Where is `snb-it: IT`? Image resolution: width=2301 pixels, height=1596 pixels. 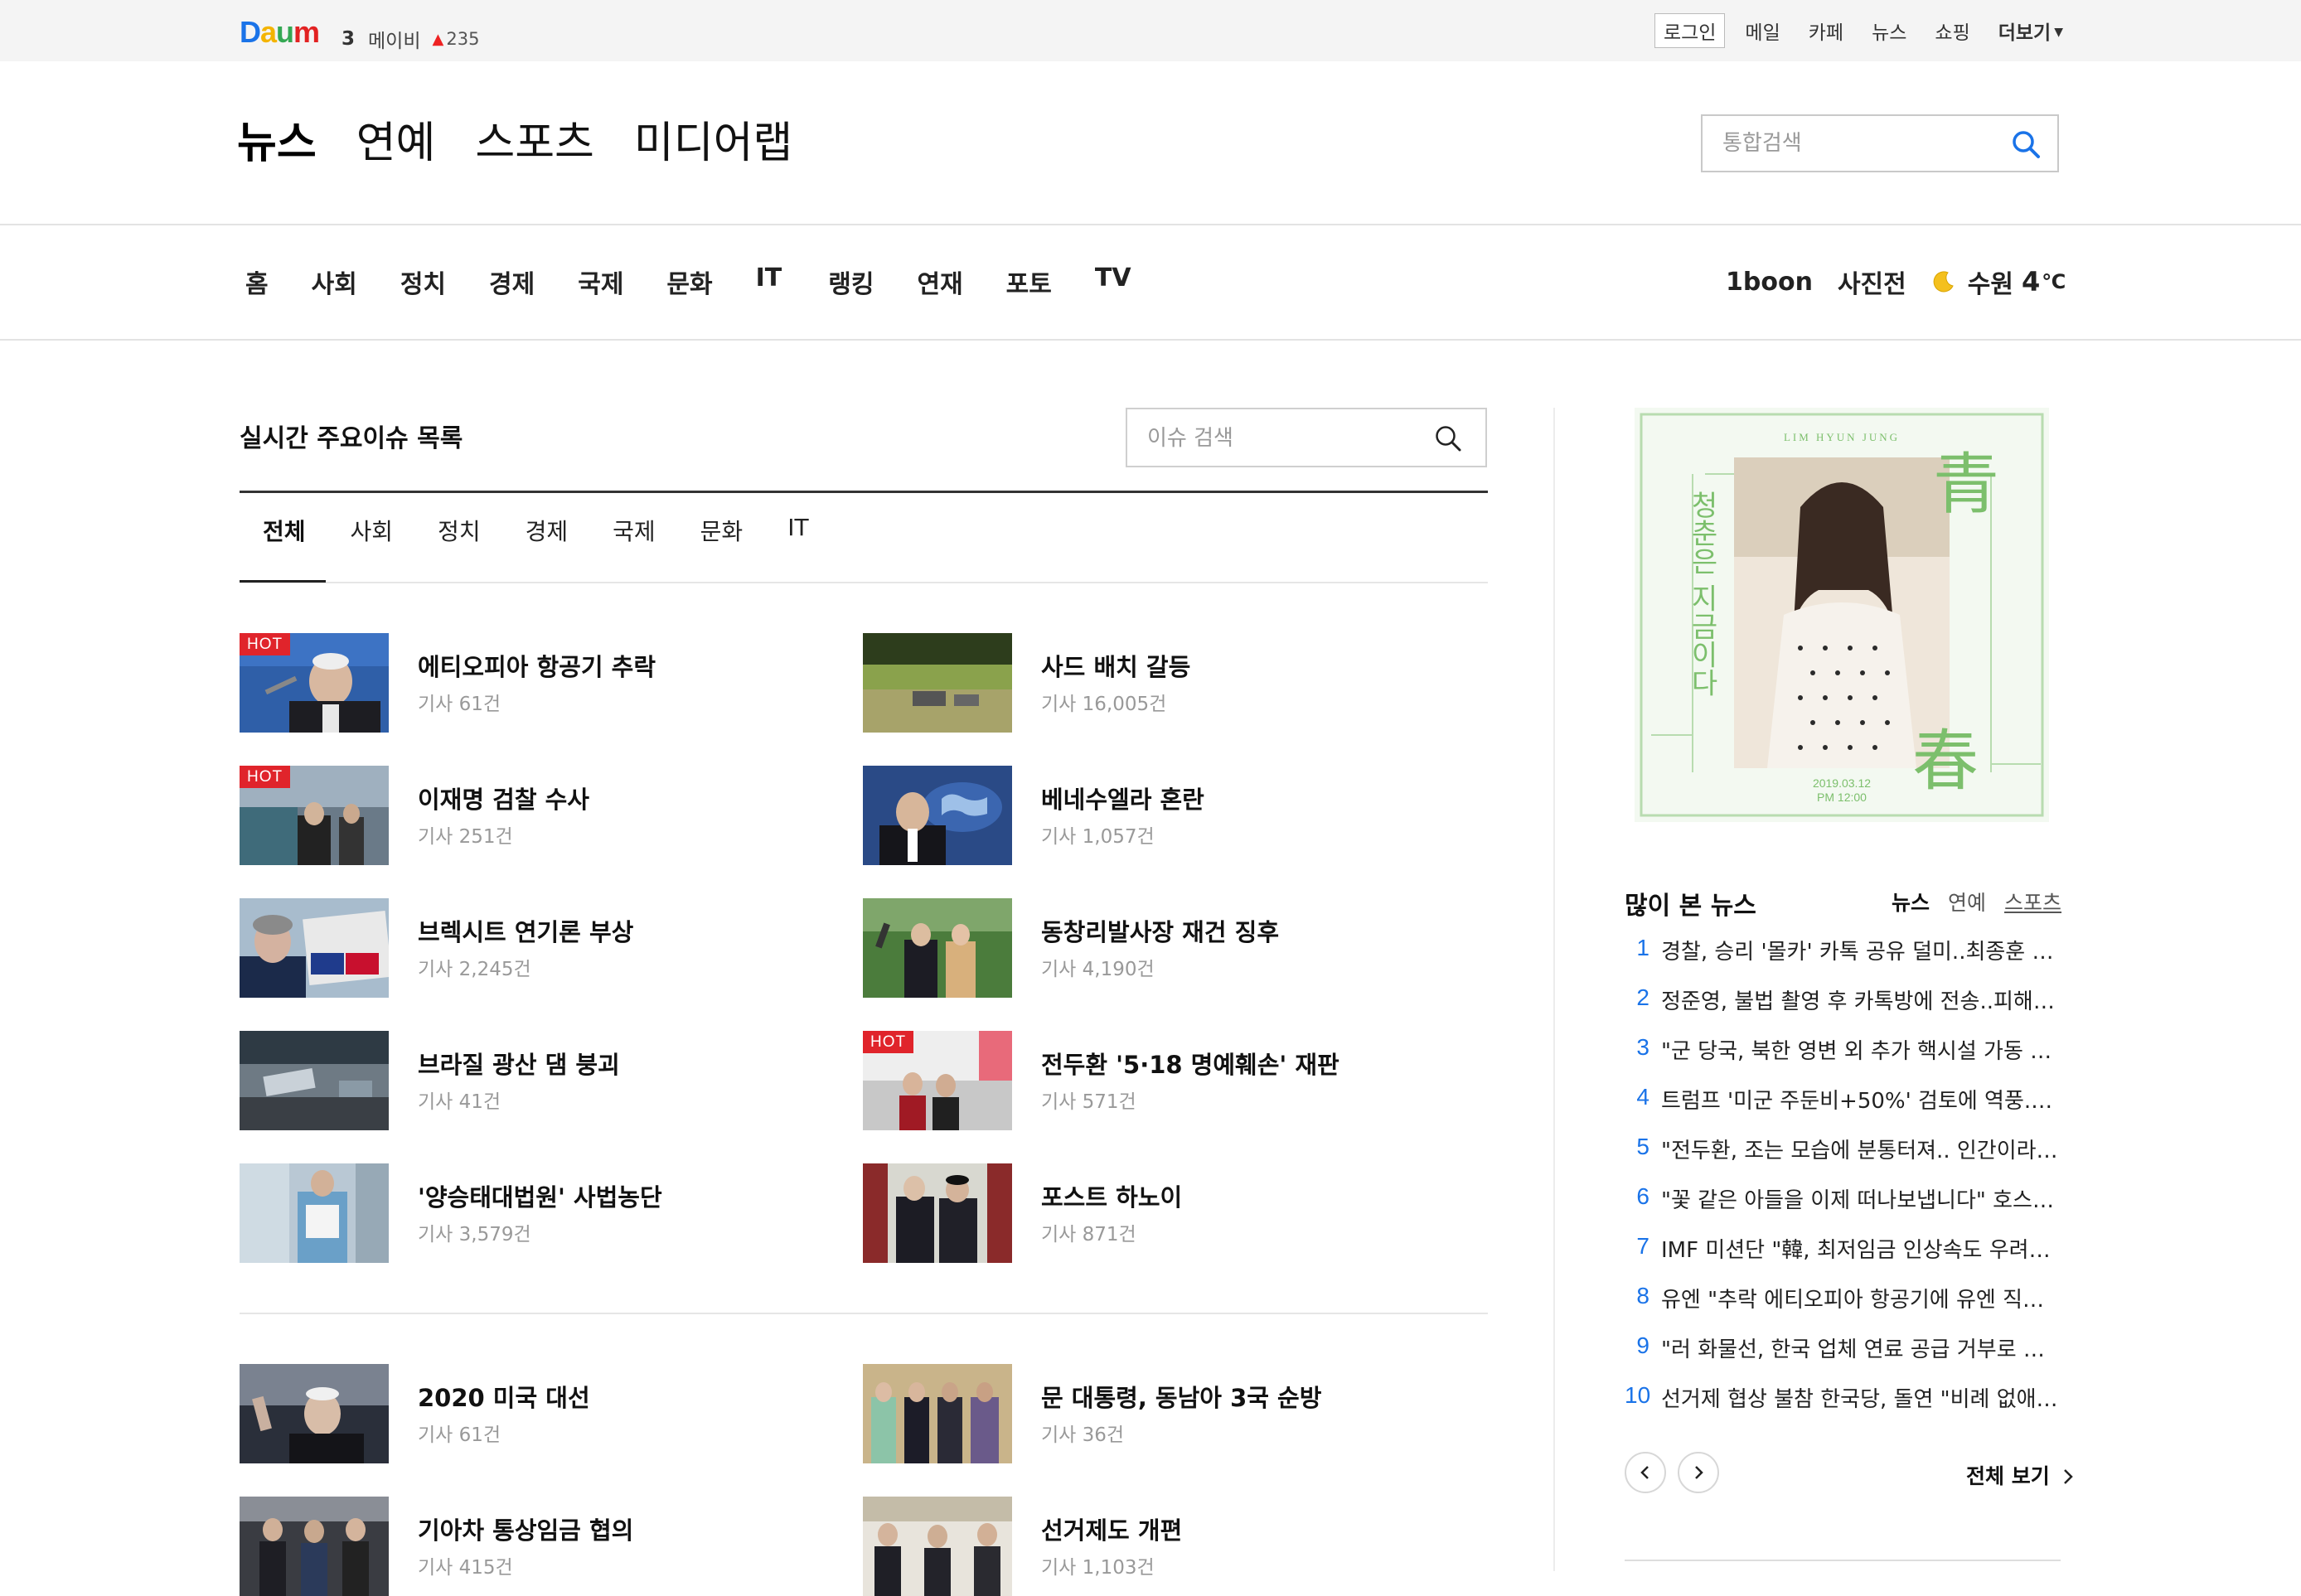
snb-it: IT is located at coordinates (769, 282).